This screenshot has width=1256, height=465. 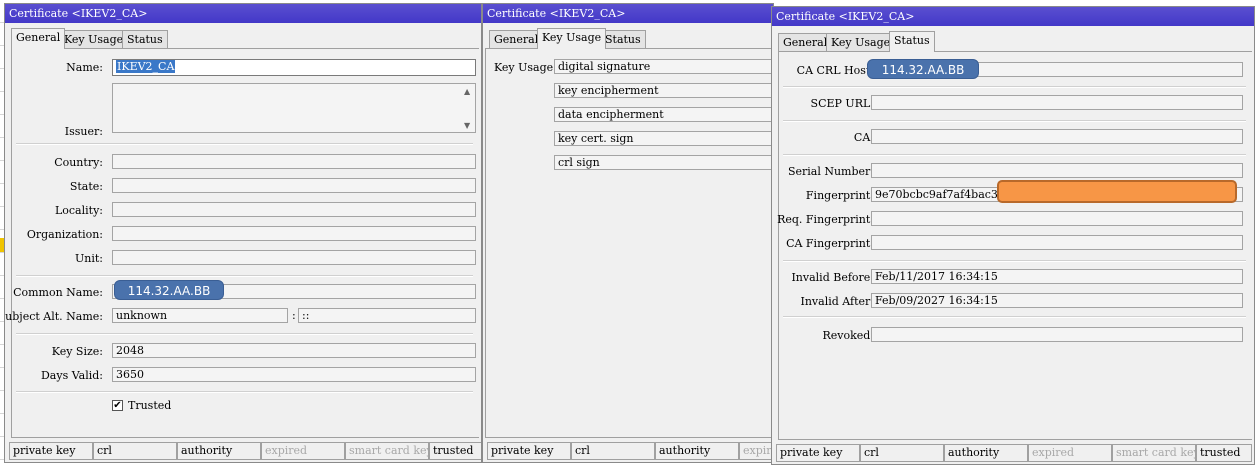 What do you see at coordinates (294, 185) in the screenshot?
I see `state-field` at bounding box center [294, 185].